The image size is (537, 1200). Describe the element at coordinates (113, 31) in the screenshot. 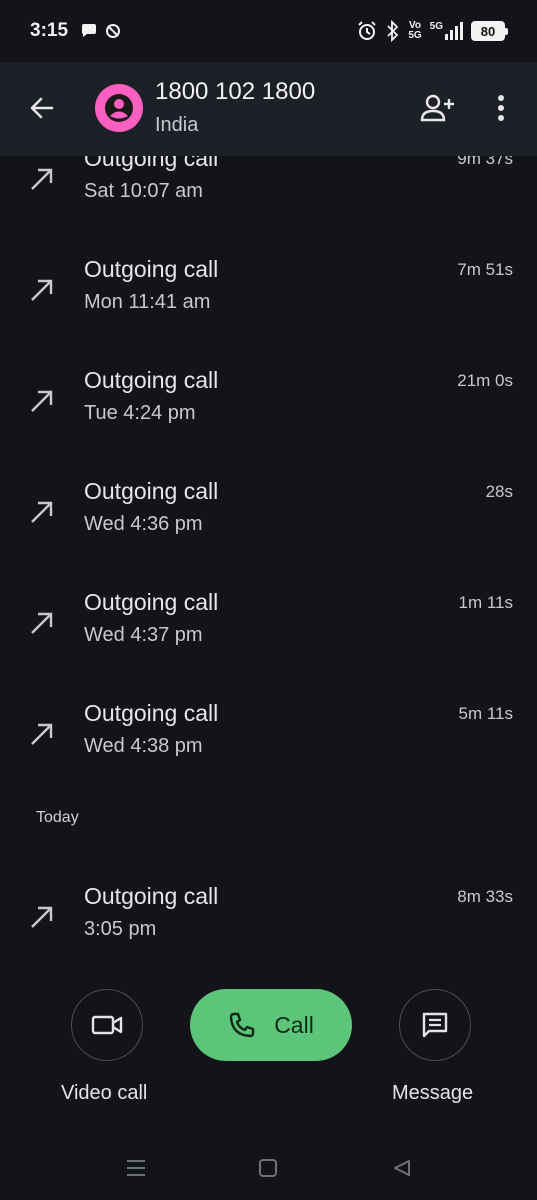

I see `no-disturb-icon` at that location.